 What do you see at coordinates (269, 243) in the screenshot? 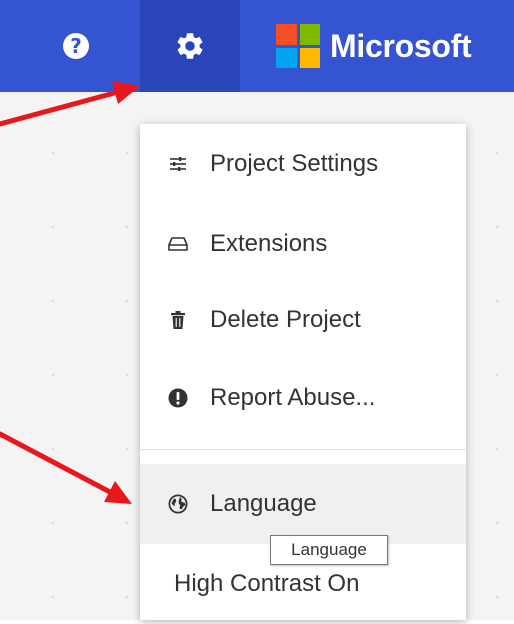
I see `menu-item-label: Extensions` at bounding box center [269, 243].